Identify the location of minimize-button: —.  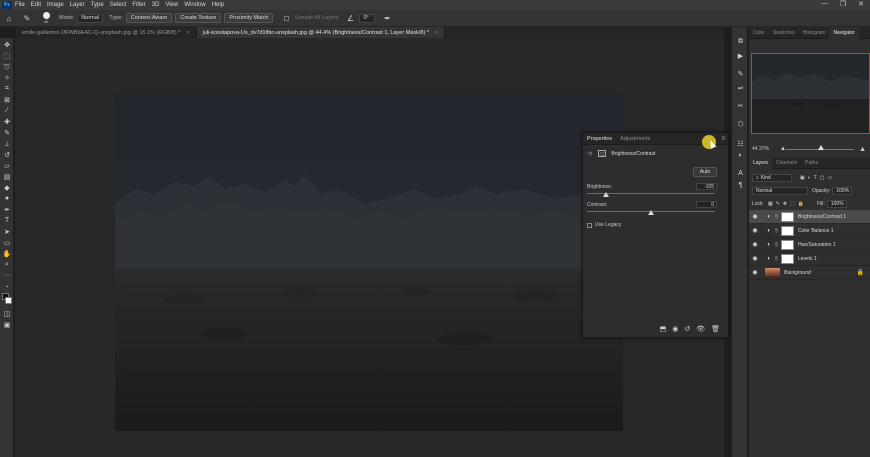
(824, 4).